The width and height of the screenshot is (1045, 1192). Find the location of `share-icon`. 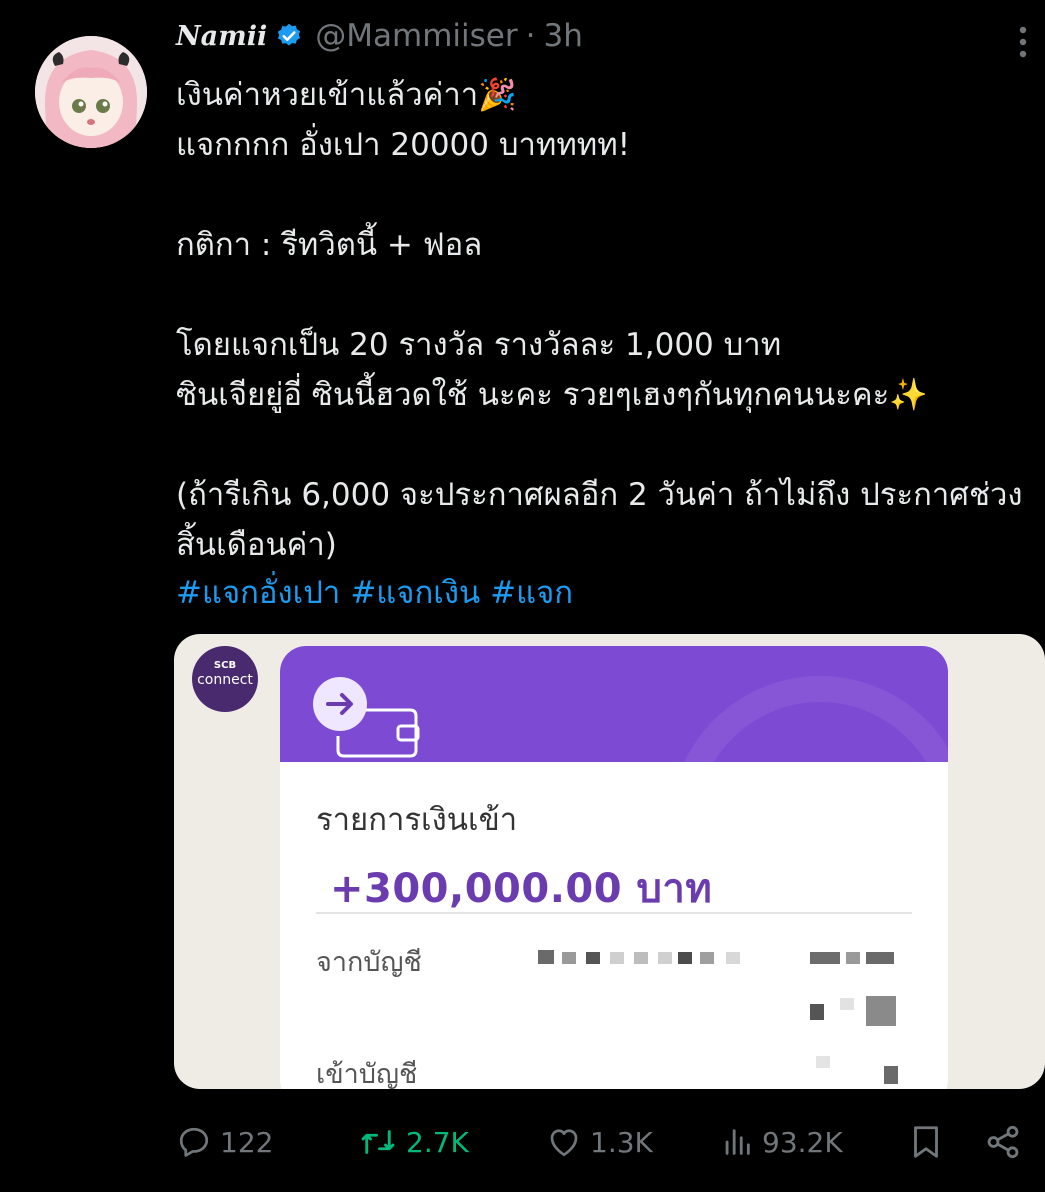

share-icon is located at coordinates (1003, 1142).